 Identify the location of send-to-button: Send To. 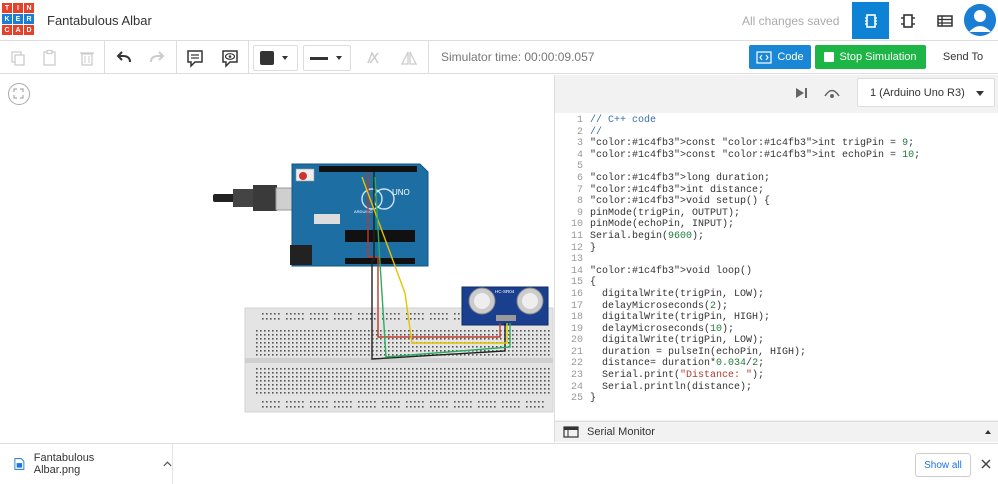
(963, 57).